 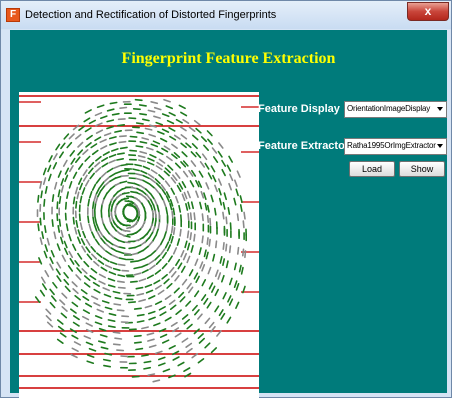 What do you see at coordinates (372, 169) in the screenshot?
I see `load-button: Load` at bounding box center [372, 169].